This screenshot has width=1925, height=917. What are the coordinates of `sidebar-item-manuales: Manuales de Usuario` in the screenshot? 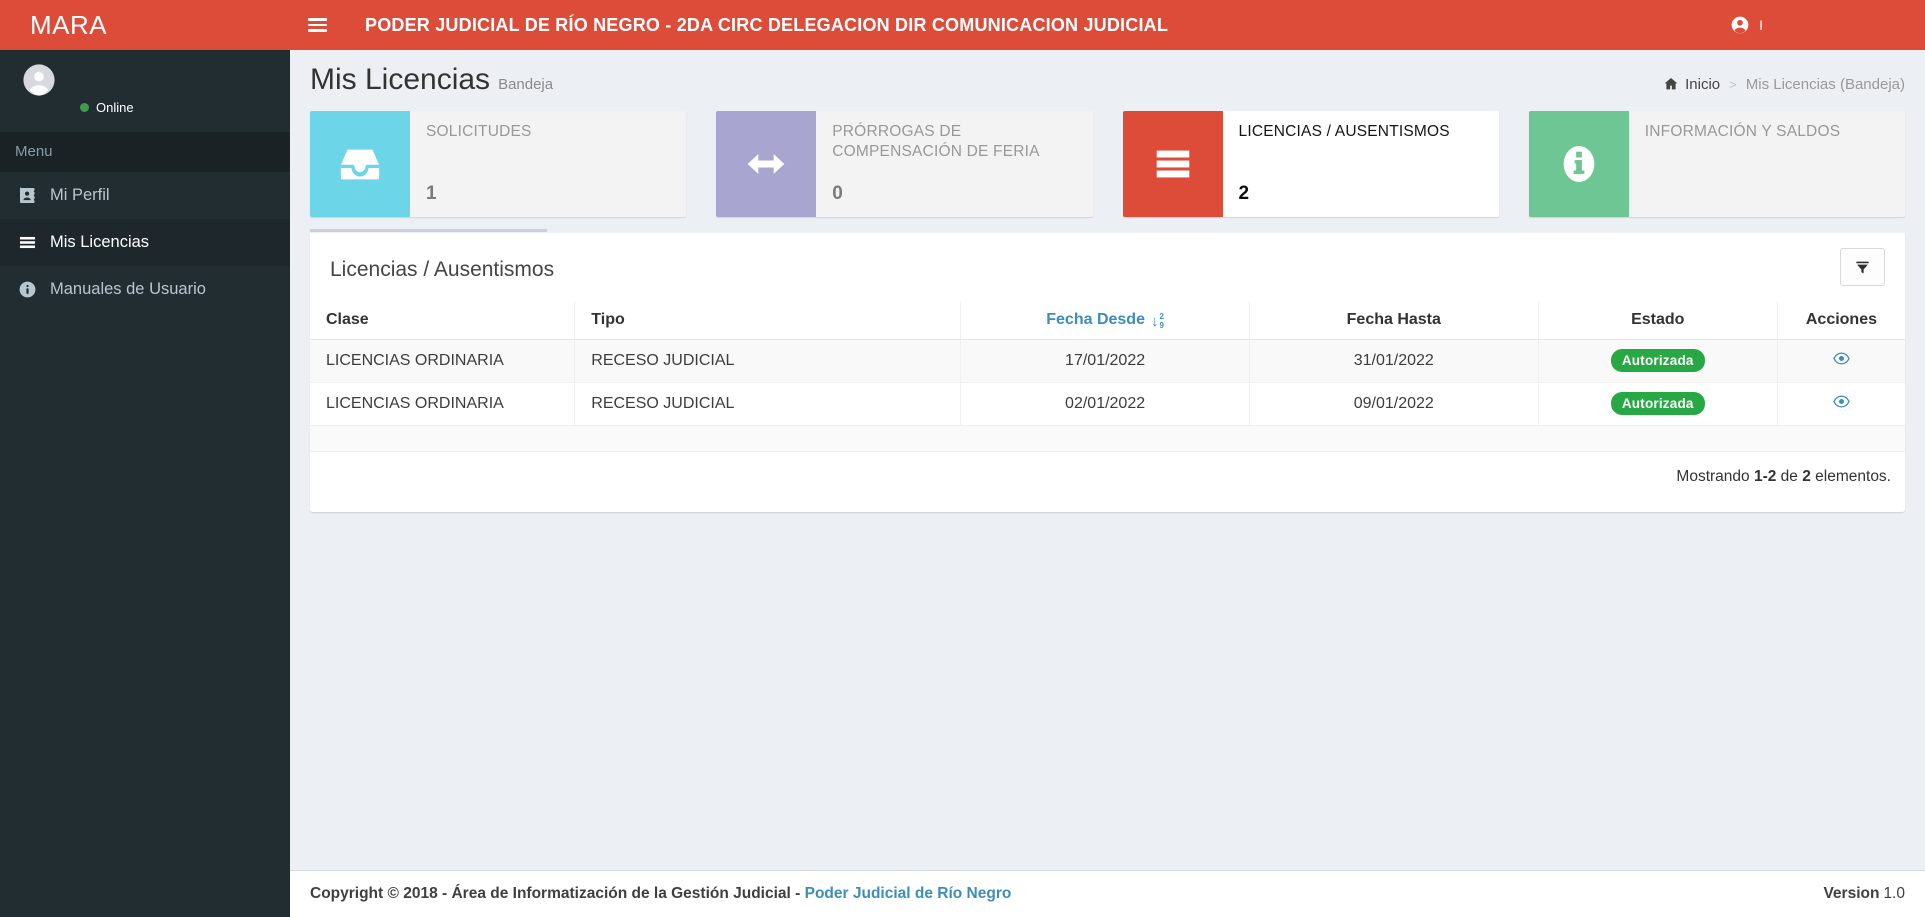 It's located at (145, 289).